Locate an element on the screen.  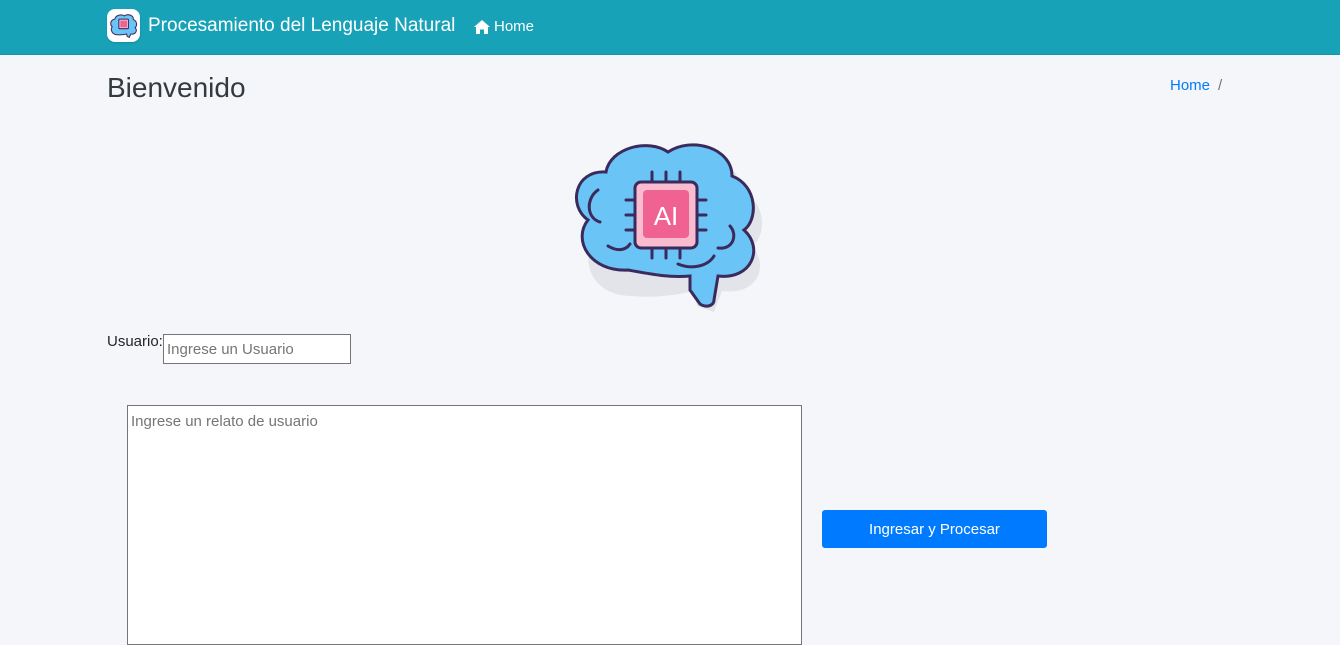
nav-home-link: Home is located at coordinates (503, 26).